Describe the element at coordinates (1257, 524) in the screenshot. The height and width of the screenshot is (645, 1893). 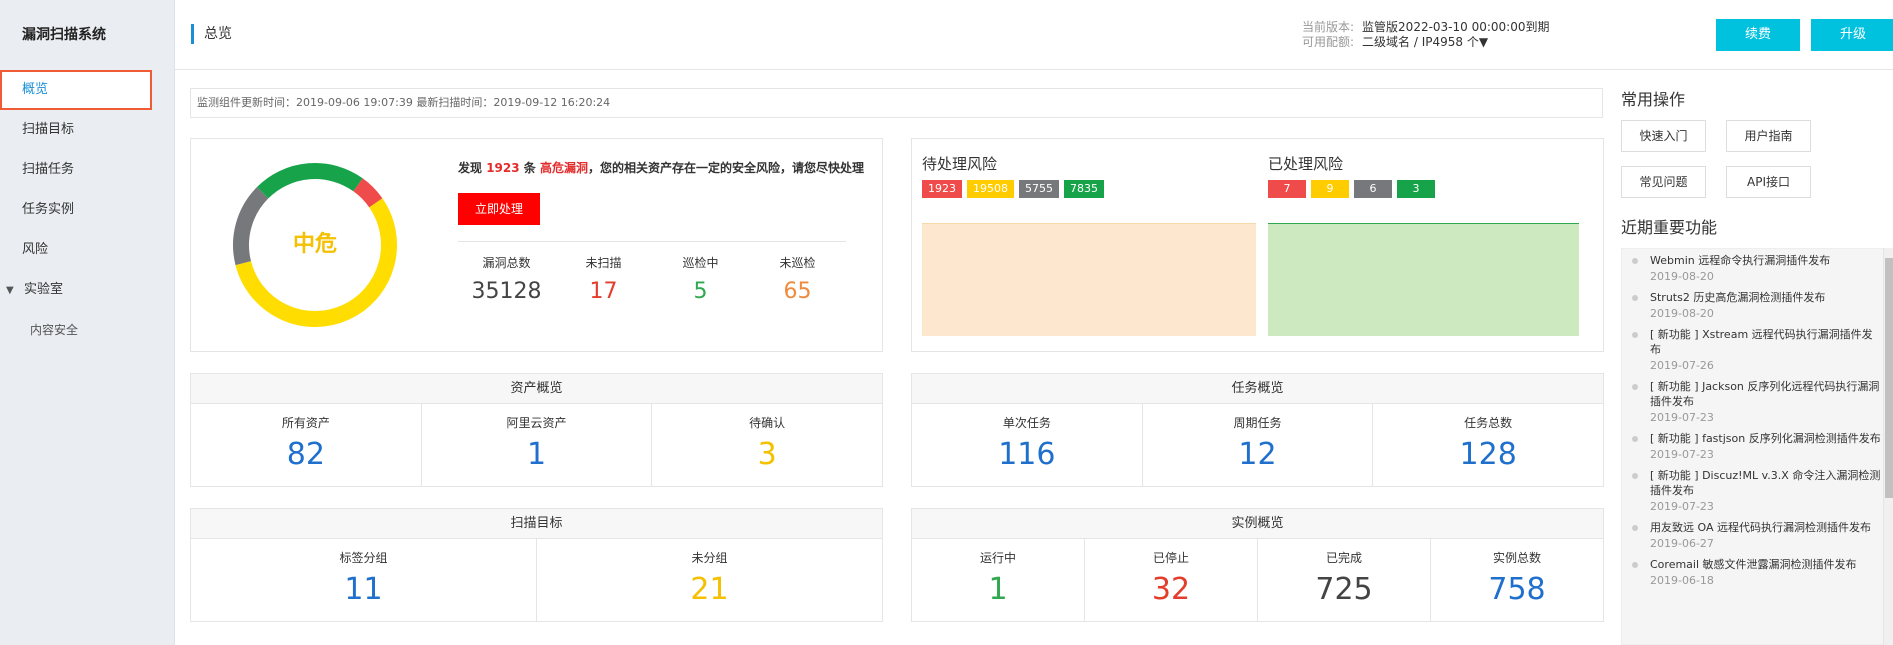
I see `instance-overview-title: 实例概览` at that location.